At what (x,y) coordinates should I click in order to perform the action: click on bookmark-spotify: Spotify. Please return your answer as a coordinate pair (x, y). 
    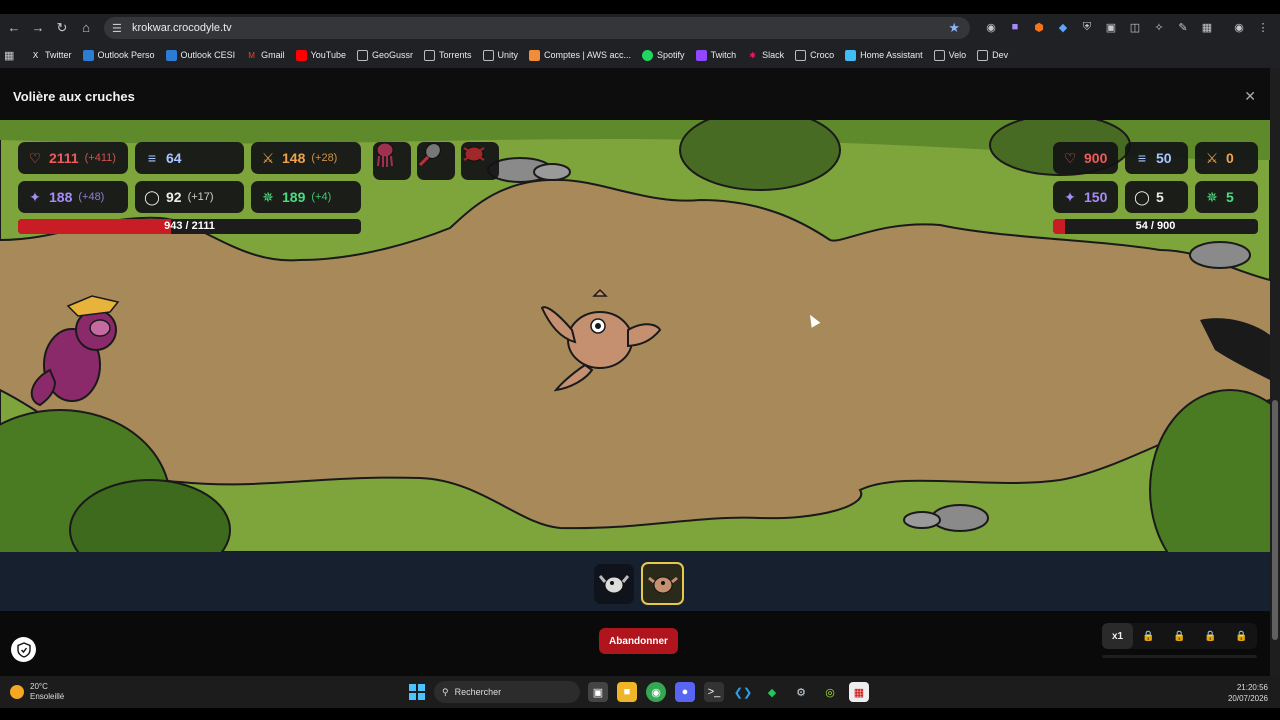
    Looking at the image, I should click on (663, 55).